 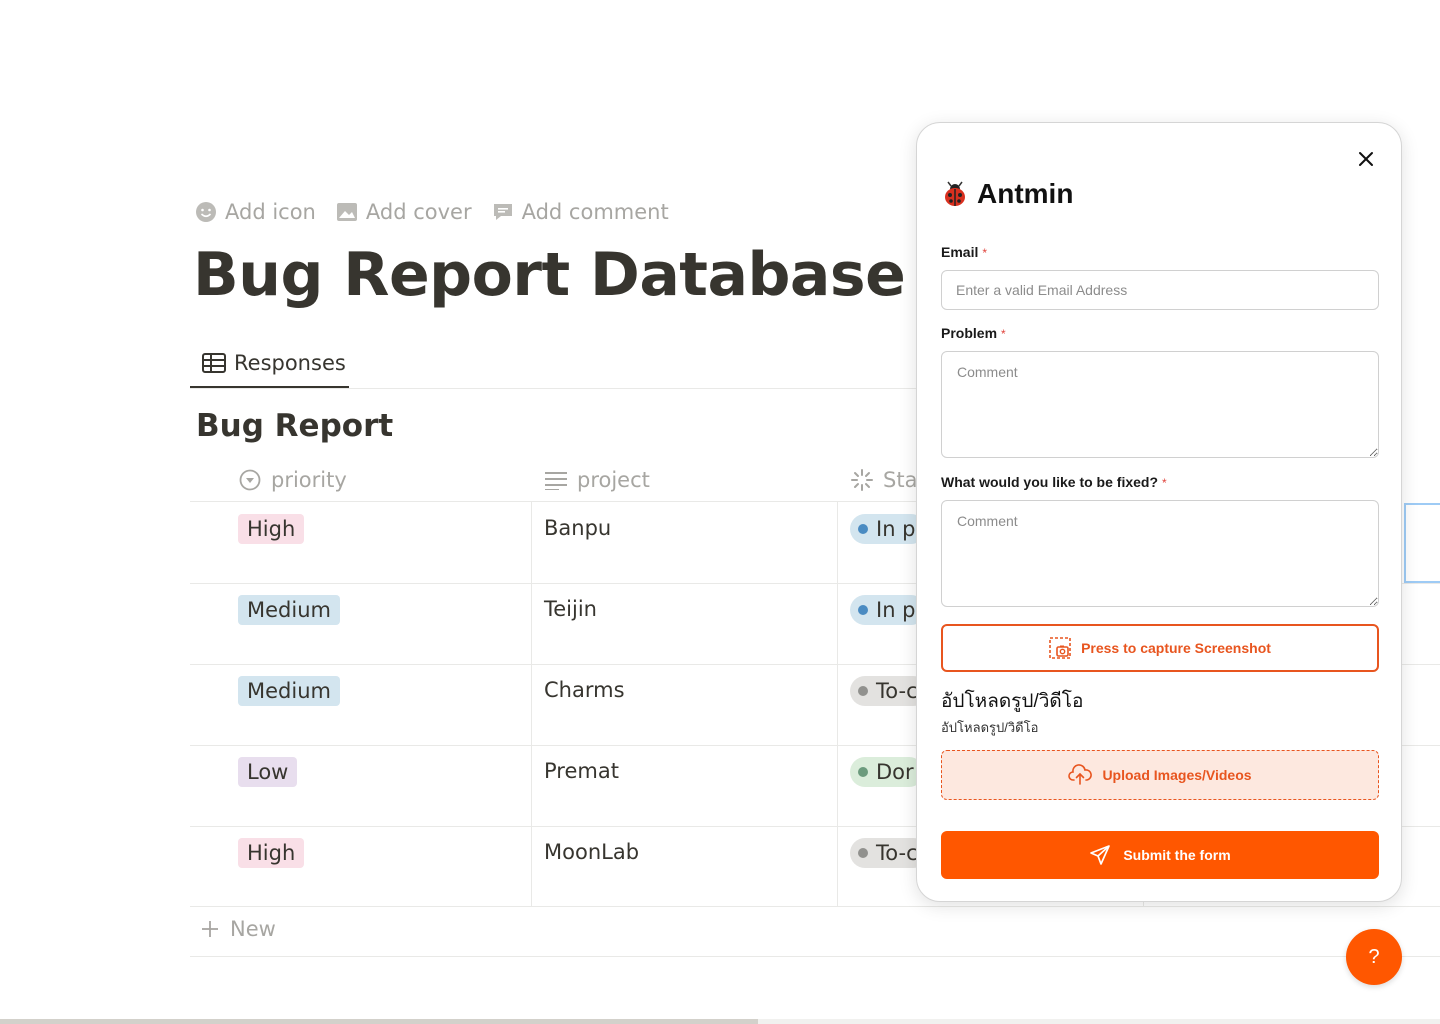 I want to click on add-cover-button: Add cover, so click(x=404, y=212).